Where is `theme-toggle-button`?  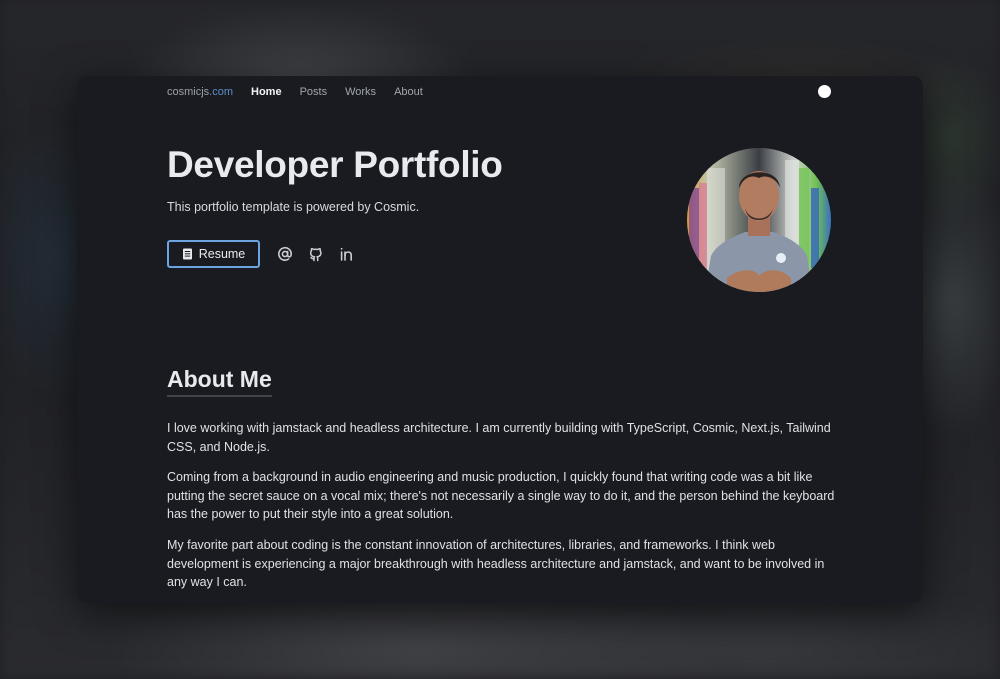 theme-toggle-button is located at coordinates (824, 91).